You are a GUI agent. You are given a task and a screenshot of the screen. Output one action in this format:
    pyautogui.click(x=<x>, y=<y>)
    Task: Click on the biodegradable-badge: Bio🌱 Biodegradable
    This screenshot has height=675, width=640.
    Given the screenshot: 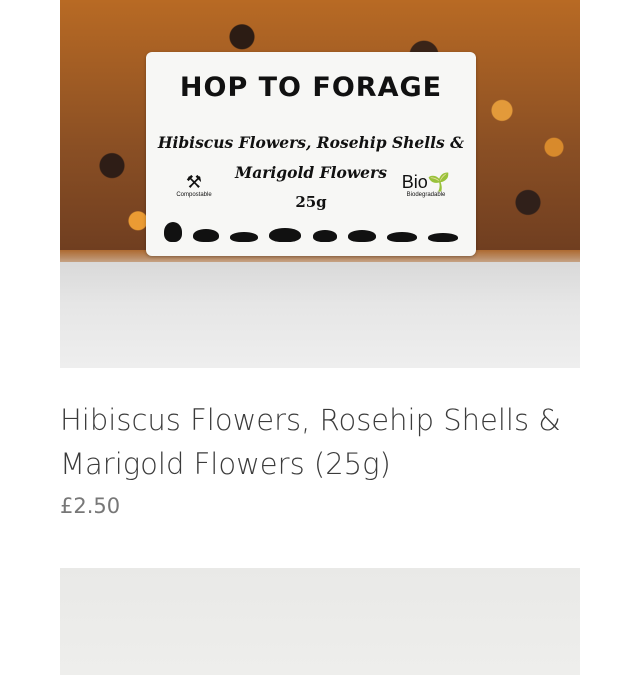 What is the action you would take?
    pyautogui.click(x=426, y=185)
    